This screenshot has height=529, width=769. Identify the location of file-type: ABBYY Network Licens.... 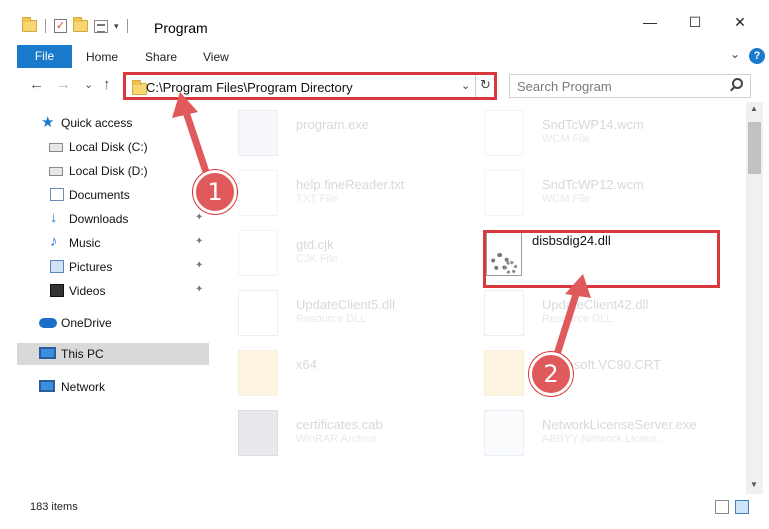
(604, 439).